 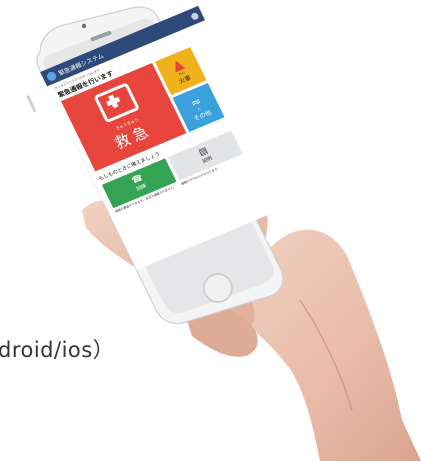 I want to click on app-logo-icon, so click(x=51, y=76).